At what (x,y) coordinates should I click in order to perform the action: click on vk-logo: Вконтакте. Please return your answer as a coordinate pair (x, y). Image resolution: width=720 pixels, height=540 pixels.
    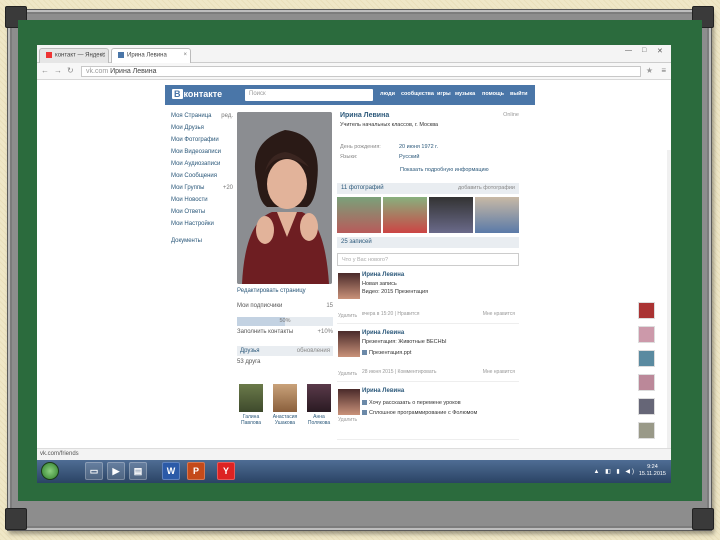
    Looking at the image, I should click on (197, 94).